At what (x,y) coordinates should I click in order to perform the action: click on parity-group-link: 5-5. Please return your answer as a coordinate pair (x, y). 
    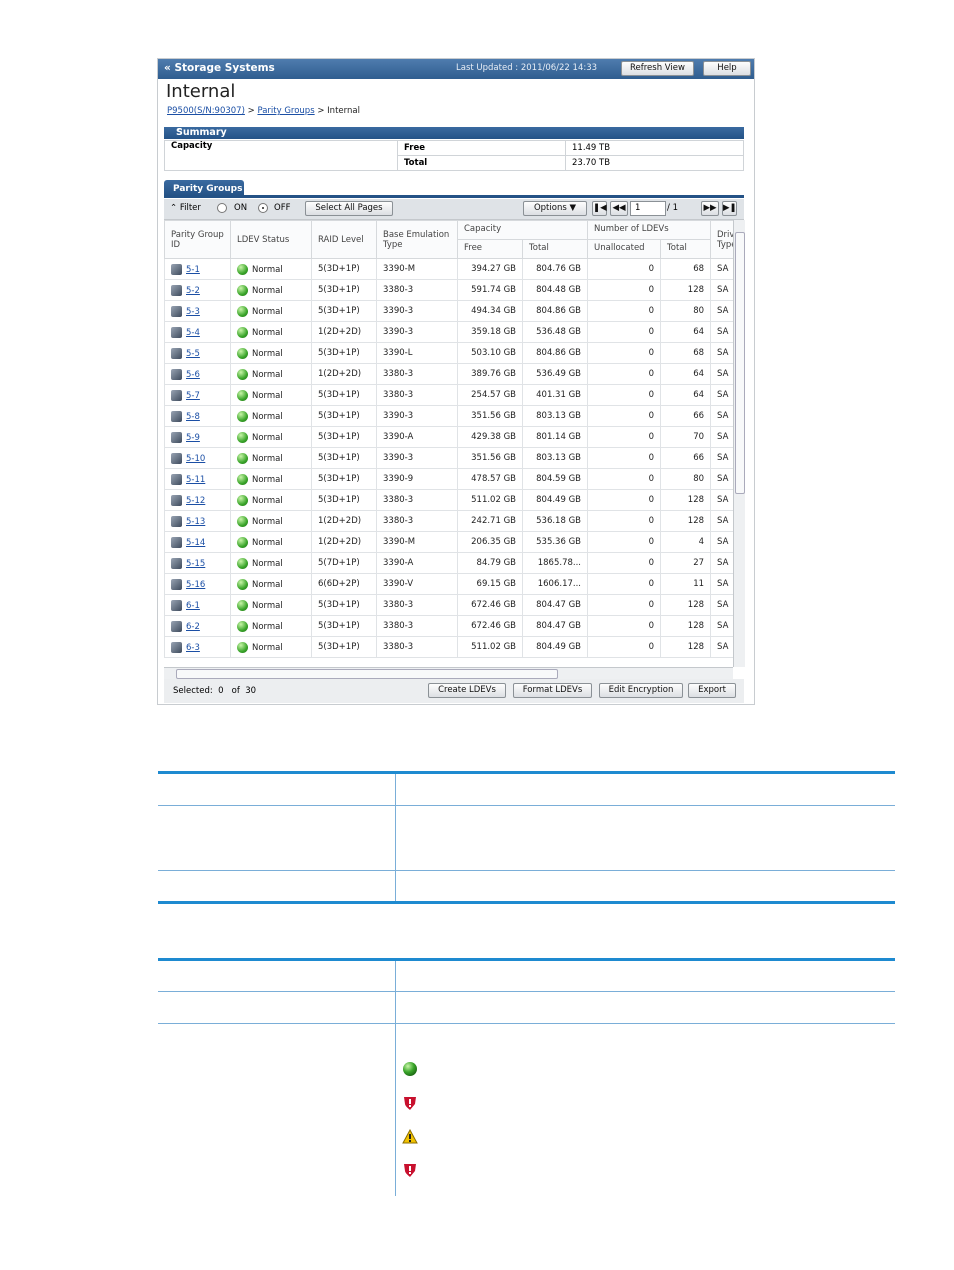
    Looking at the image, I should click on (193, 354).